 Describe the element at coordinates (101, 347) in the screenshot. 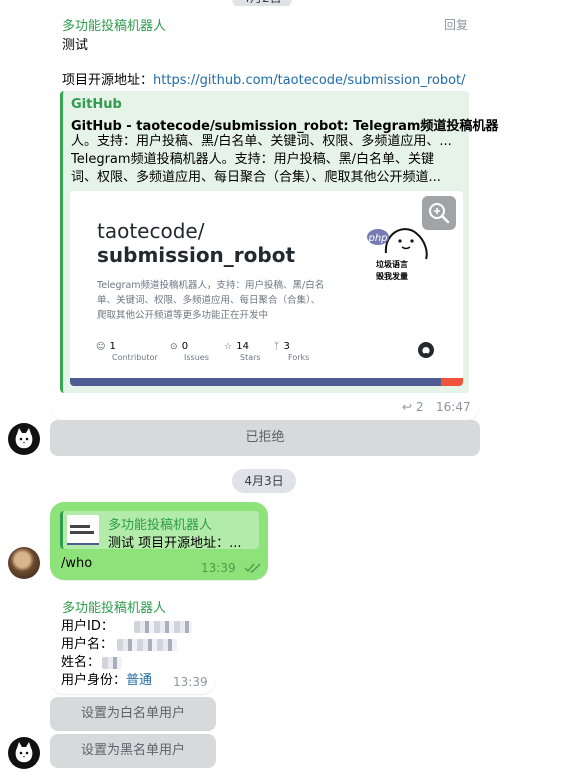

I see `people-icon: ☺` at that location.